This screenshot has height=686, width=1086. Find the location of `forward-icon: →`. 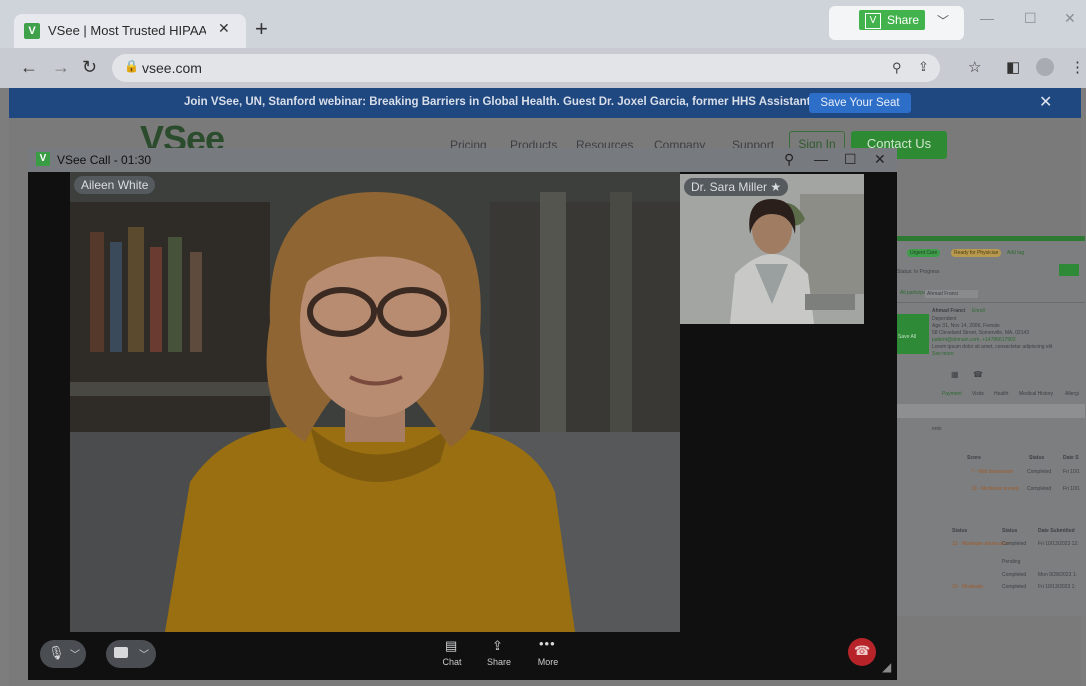

forward-icon: → is located at coordinates (61, 67).